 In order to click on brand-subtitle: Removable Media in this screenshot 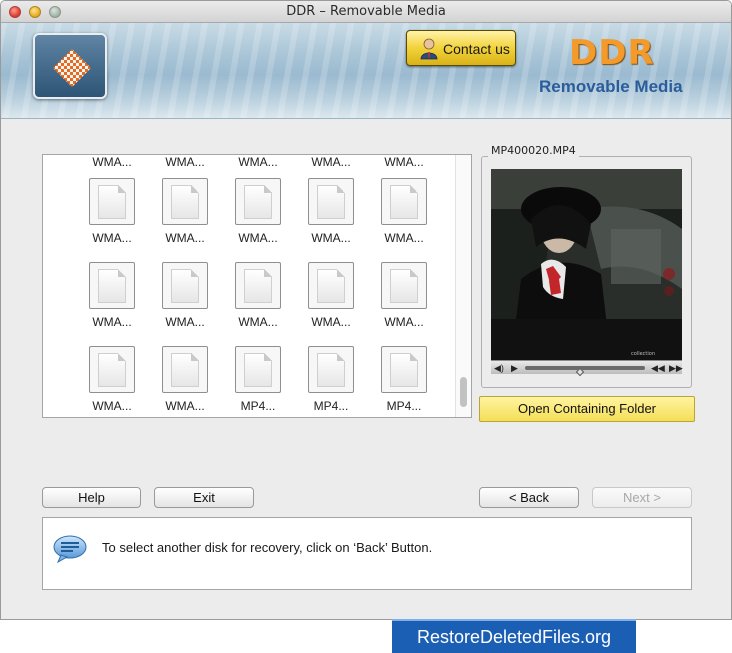, I will do `click(611, 86)`.